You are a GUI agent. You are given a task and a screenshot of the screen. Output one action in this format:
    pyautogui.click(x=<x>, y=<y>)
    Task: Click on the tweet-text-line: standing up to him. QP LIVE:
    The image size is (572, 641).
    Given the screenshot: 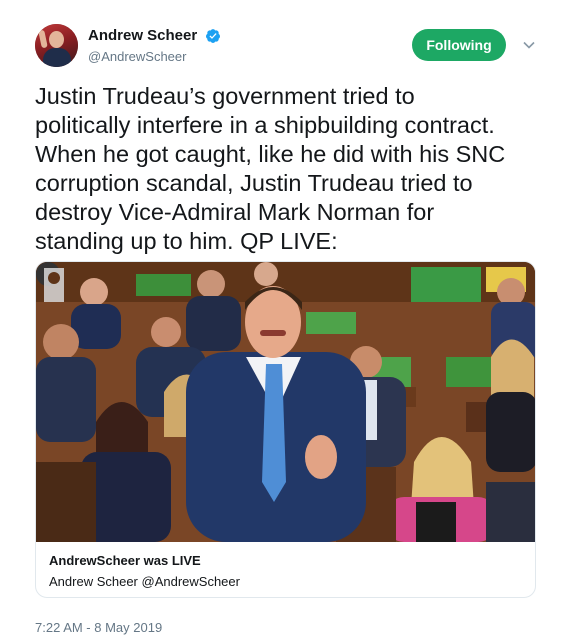 What is the action you would take?
    pyautogui.click(x=186, y=241)
    